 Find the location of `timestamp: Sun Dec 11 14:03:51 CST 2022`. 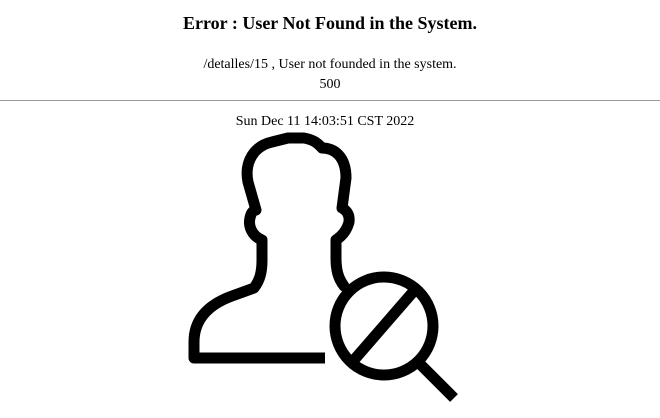

timestamp: Sun Dec 11 14:03:51 CST 2022 is located at coordinates (325, 121).